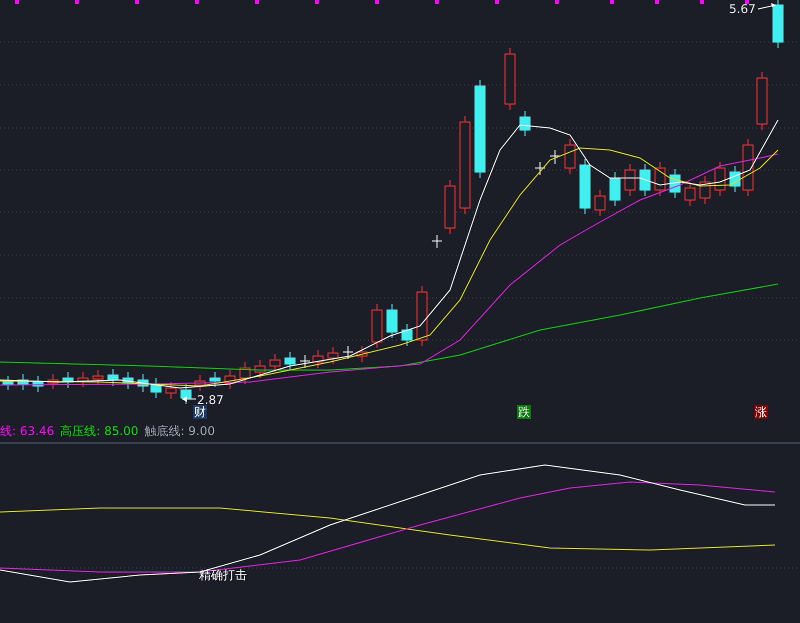  I want to click on indicator-legend-value: 高压线: 85.00, so click(99, 431).